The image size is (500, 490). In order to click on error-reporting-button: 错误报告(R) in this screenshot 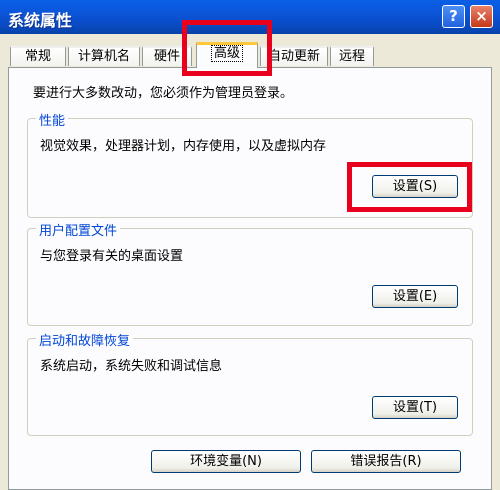, I will do `click(386, 461)`.